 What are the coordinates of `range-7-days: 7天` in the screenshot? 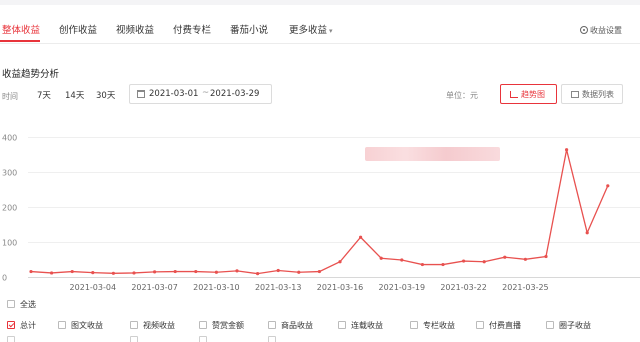 It's located at (44, 95).